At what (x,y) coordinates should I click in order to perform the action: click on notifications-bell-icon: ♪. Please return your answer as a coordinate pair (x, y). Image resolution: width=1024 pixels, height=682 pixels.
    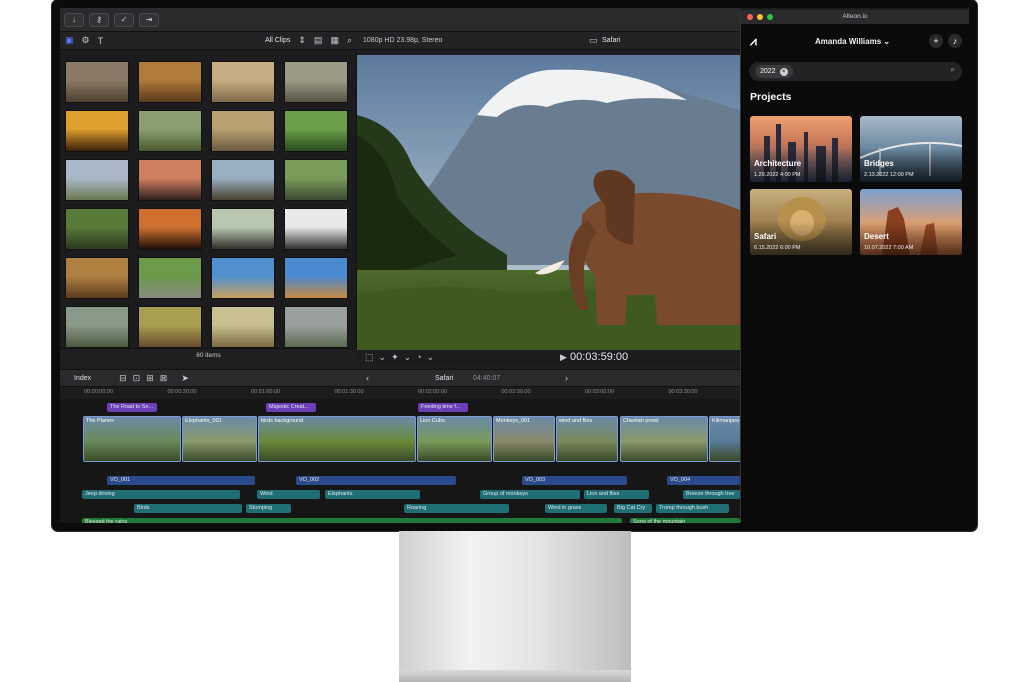
    Looking at the image, I should click on (955, 41).